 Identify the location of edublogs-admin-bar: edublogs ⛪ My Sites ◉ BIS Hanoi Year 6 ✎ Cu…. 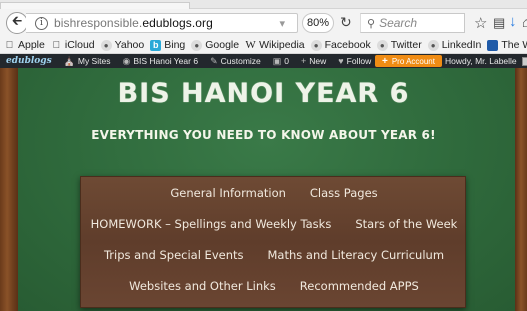
(263, 61).